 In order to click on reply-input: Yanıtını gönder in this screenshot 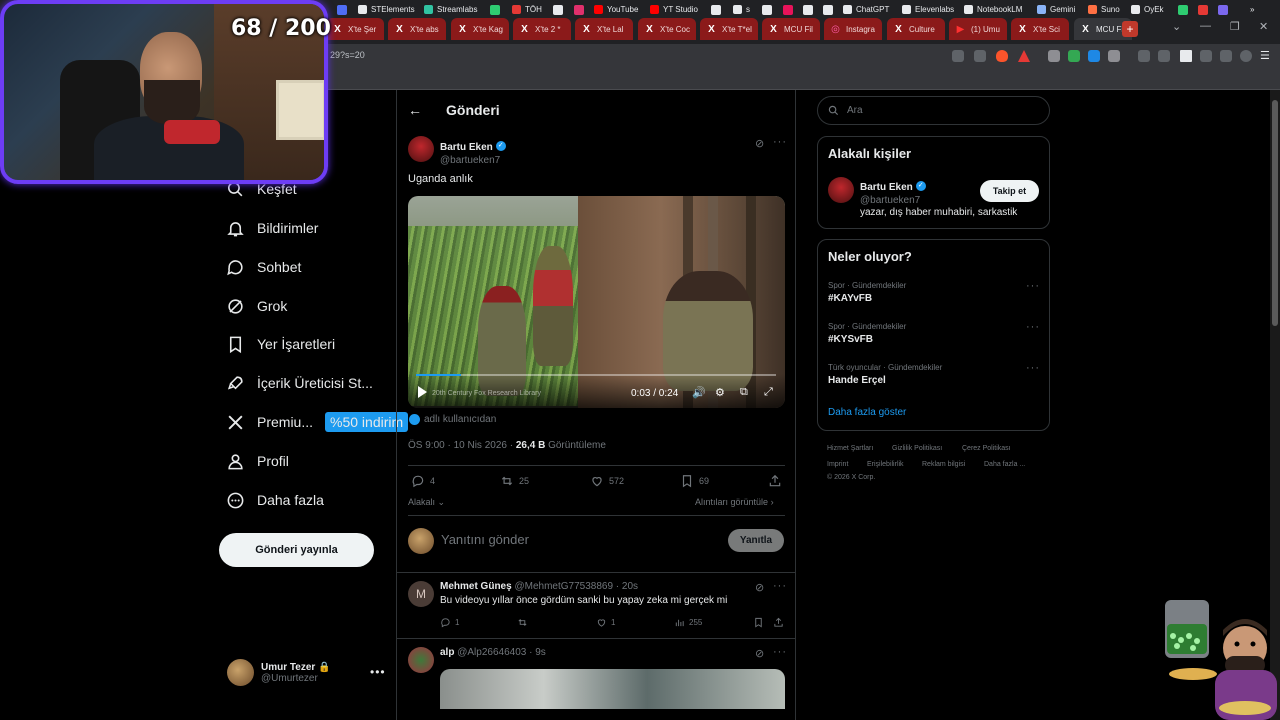, I will do `click(485, 539)`.